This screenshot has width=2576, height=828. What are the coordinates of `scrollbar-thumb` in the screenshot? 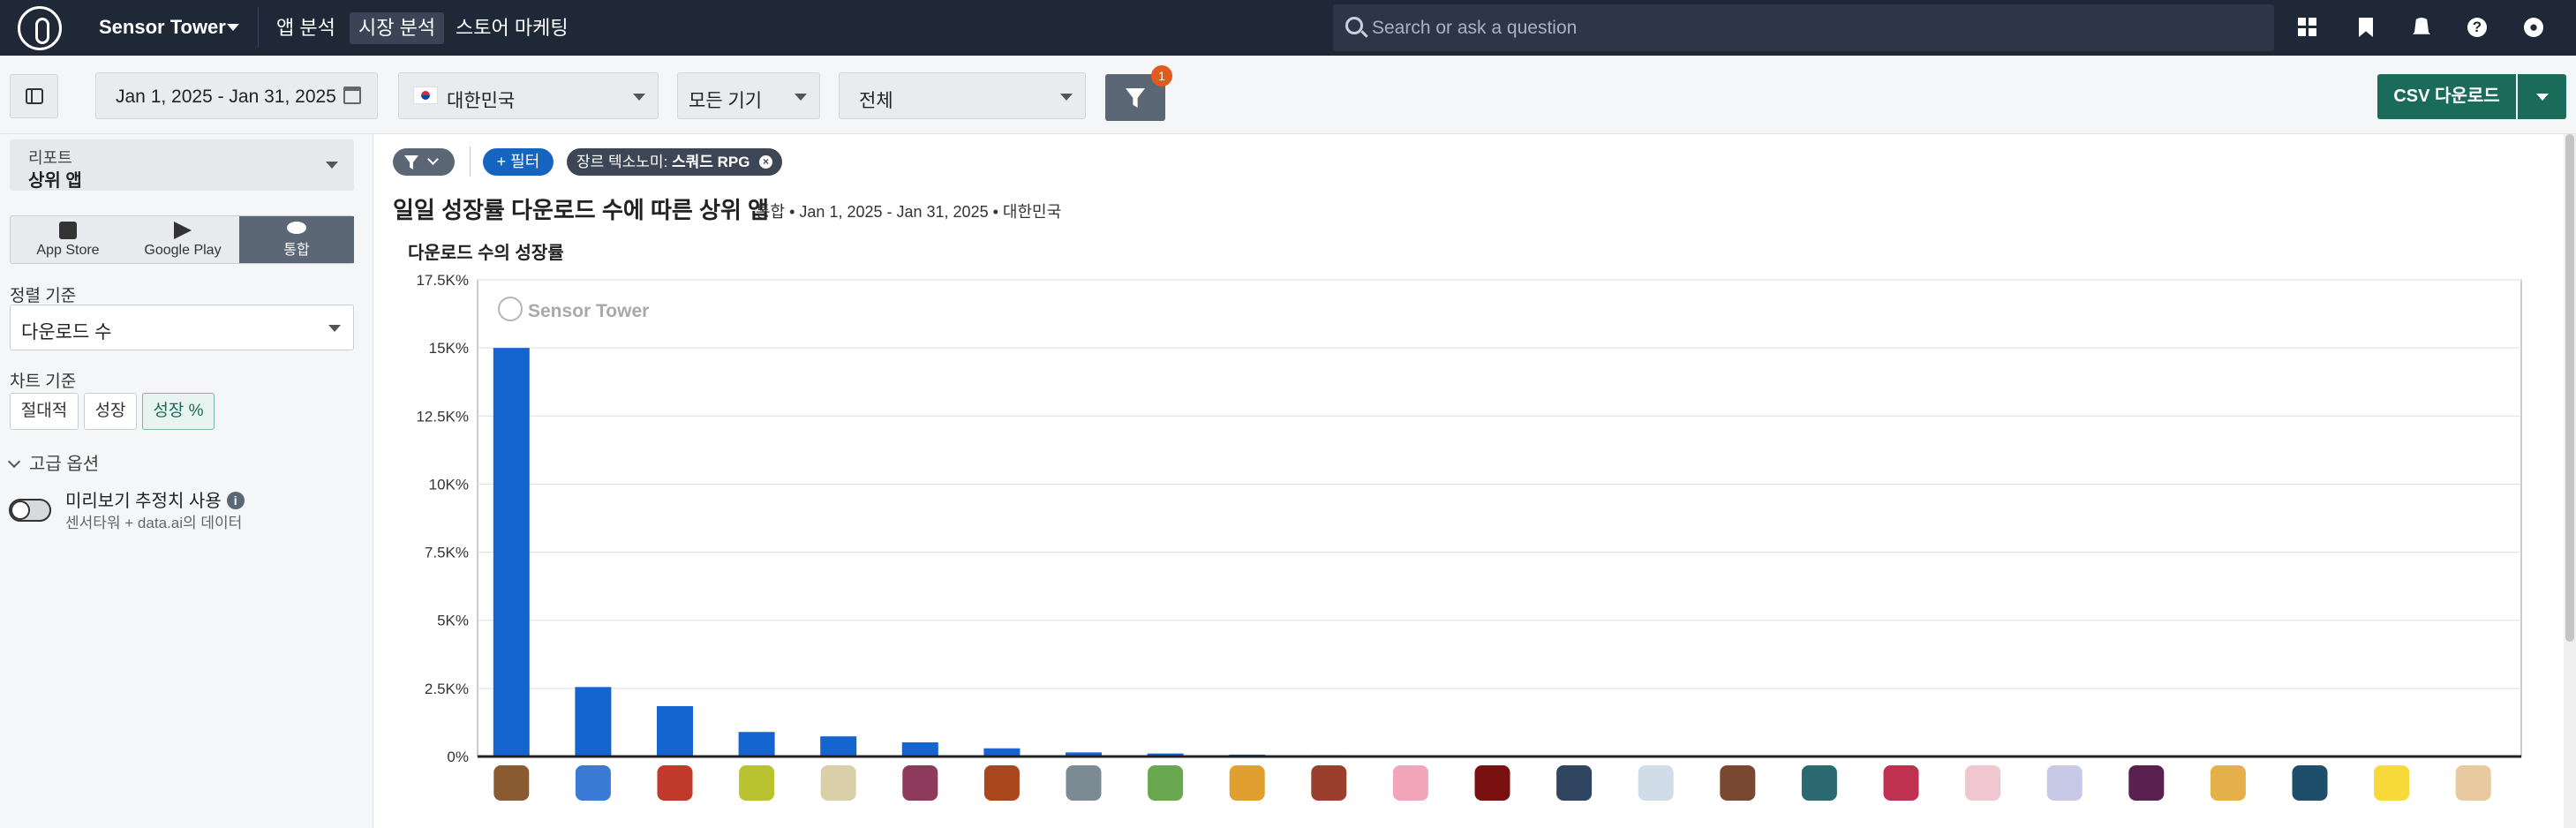 It's located at (2570, 388).